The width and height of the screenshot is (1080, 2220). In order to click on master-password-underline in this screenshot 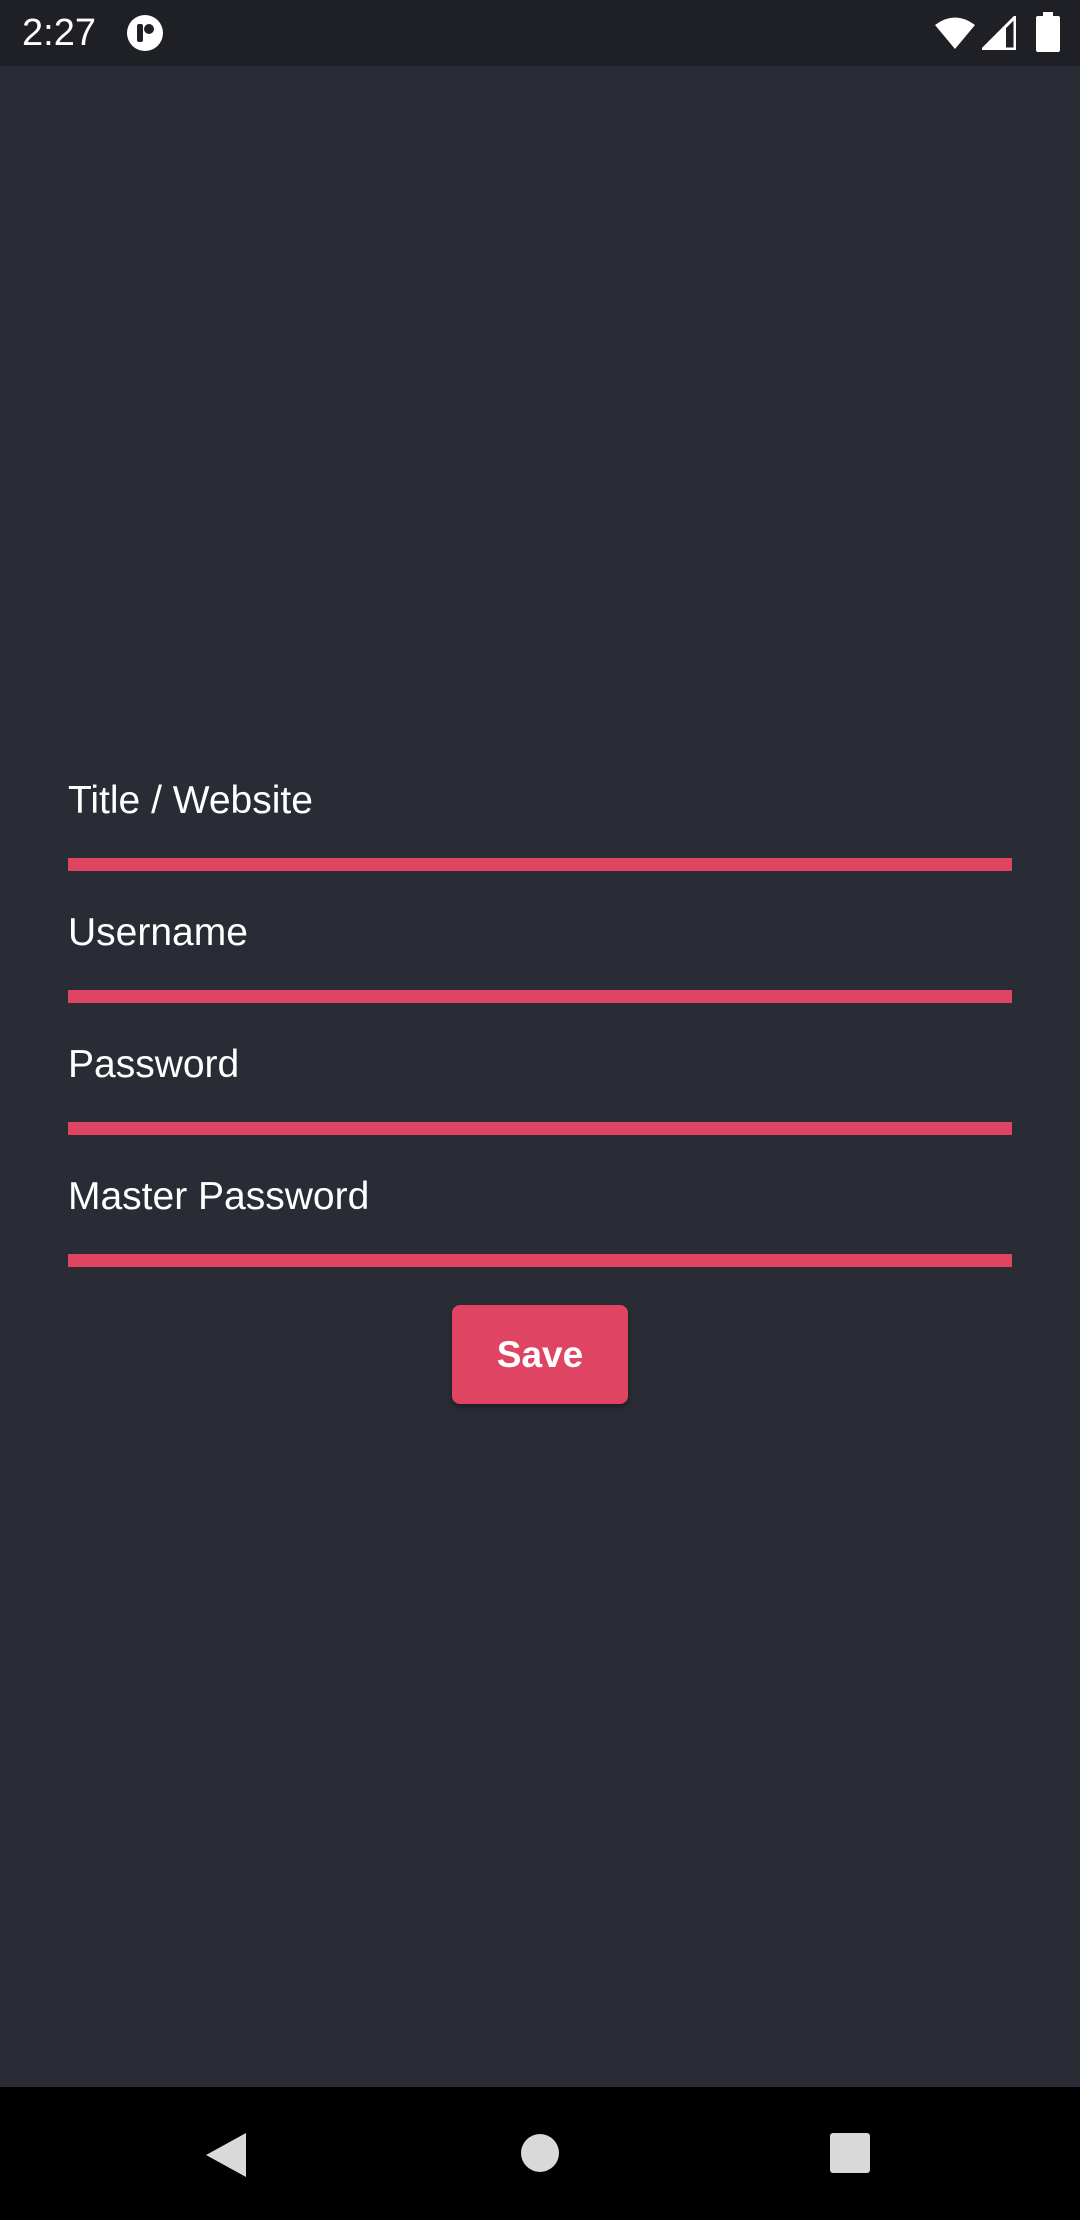, I will do `click(540, 1260)`.